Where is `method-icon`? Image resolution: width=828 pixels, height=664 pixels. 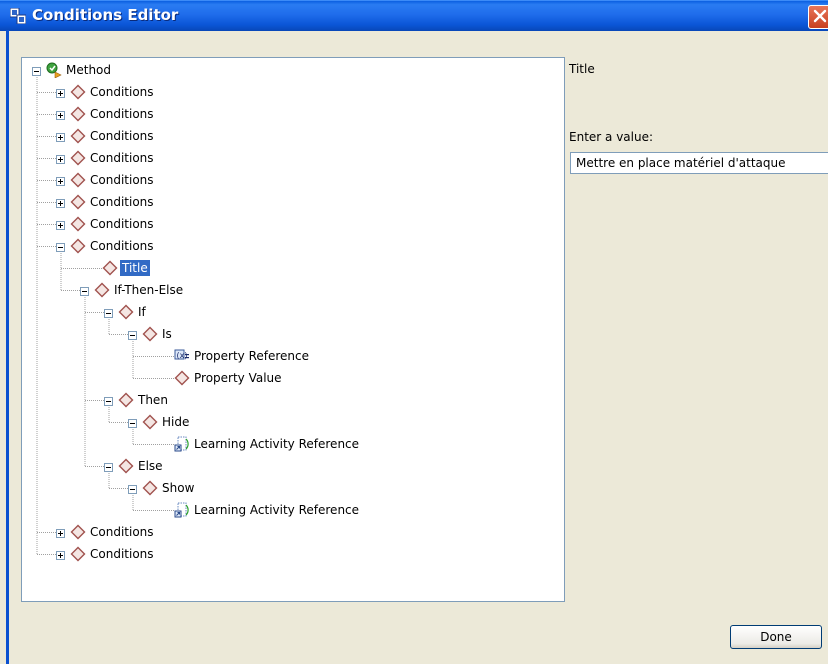 method-icon is located at coordinates (54, 70).